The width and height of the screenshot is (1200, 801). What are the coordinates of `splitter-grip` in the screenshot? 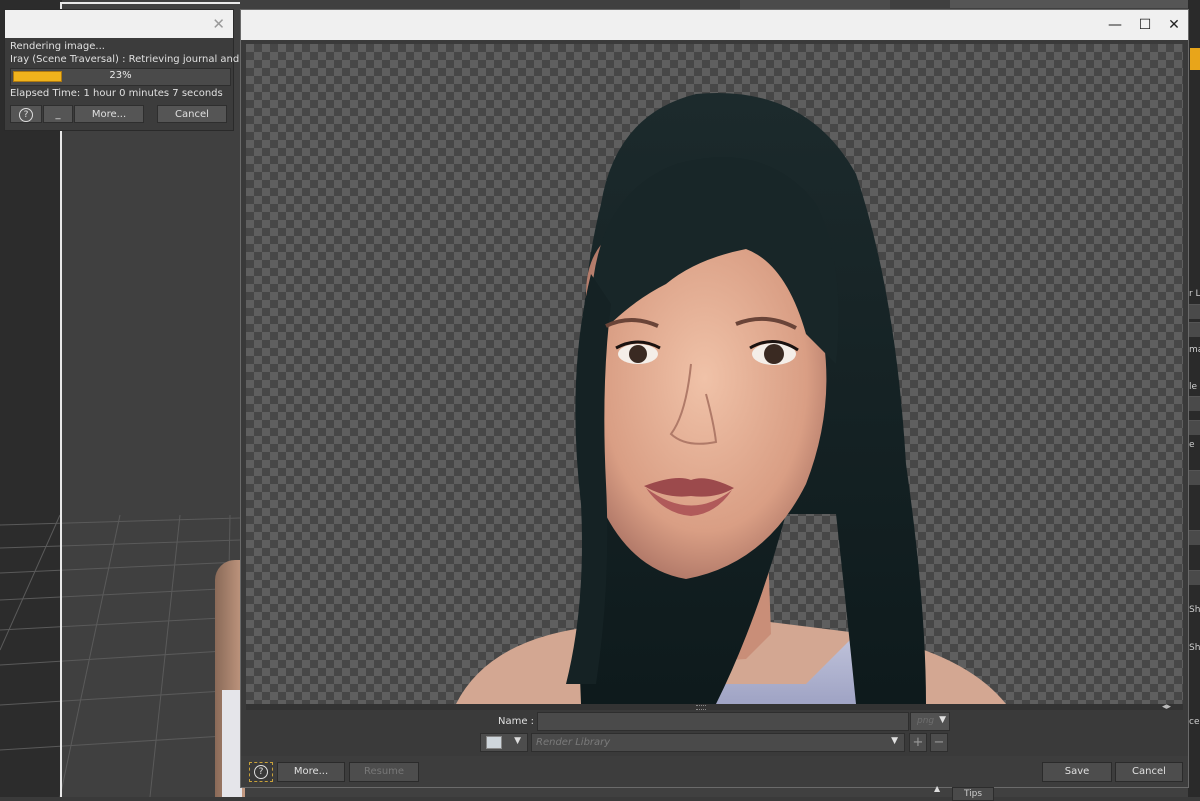 It's located at (701, 707).